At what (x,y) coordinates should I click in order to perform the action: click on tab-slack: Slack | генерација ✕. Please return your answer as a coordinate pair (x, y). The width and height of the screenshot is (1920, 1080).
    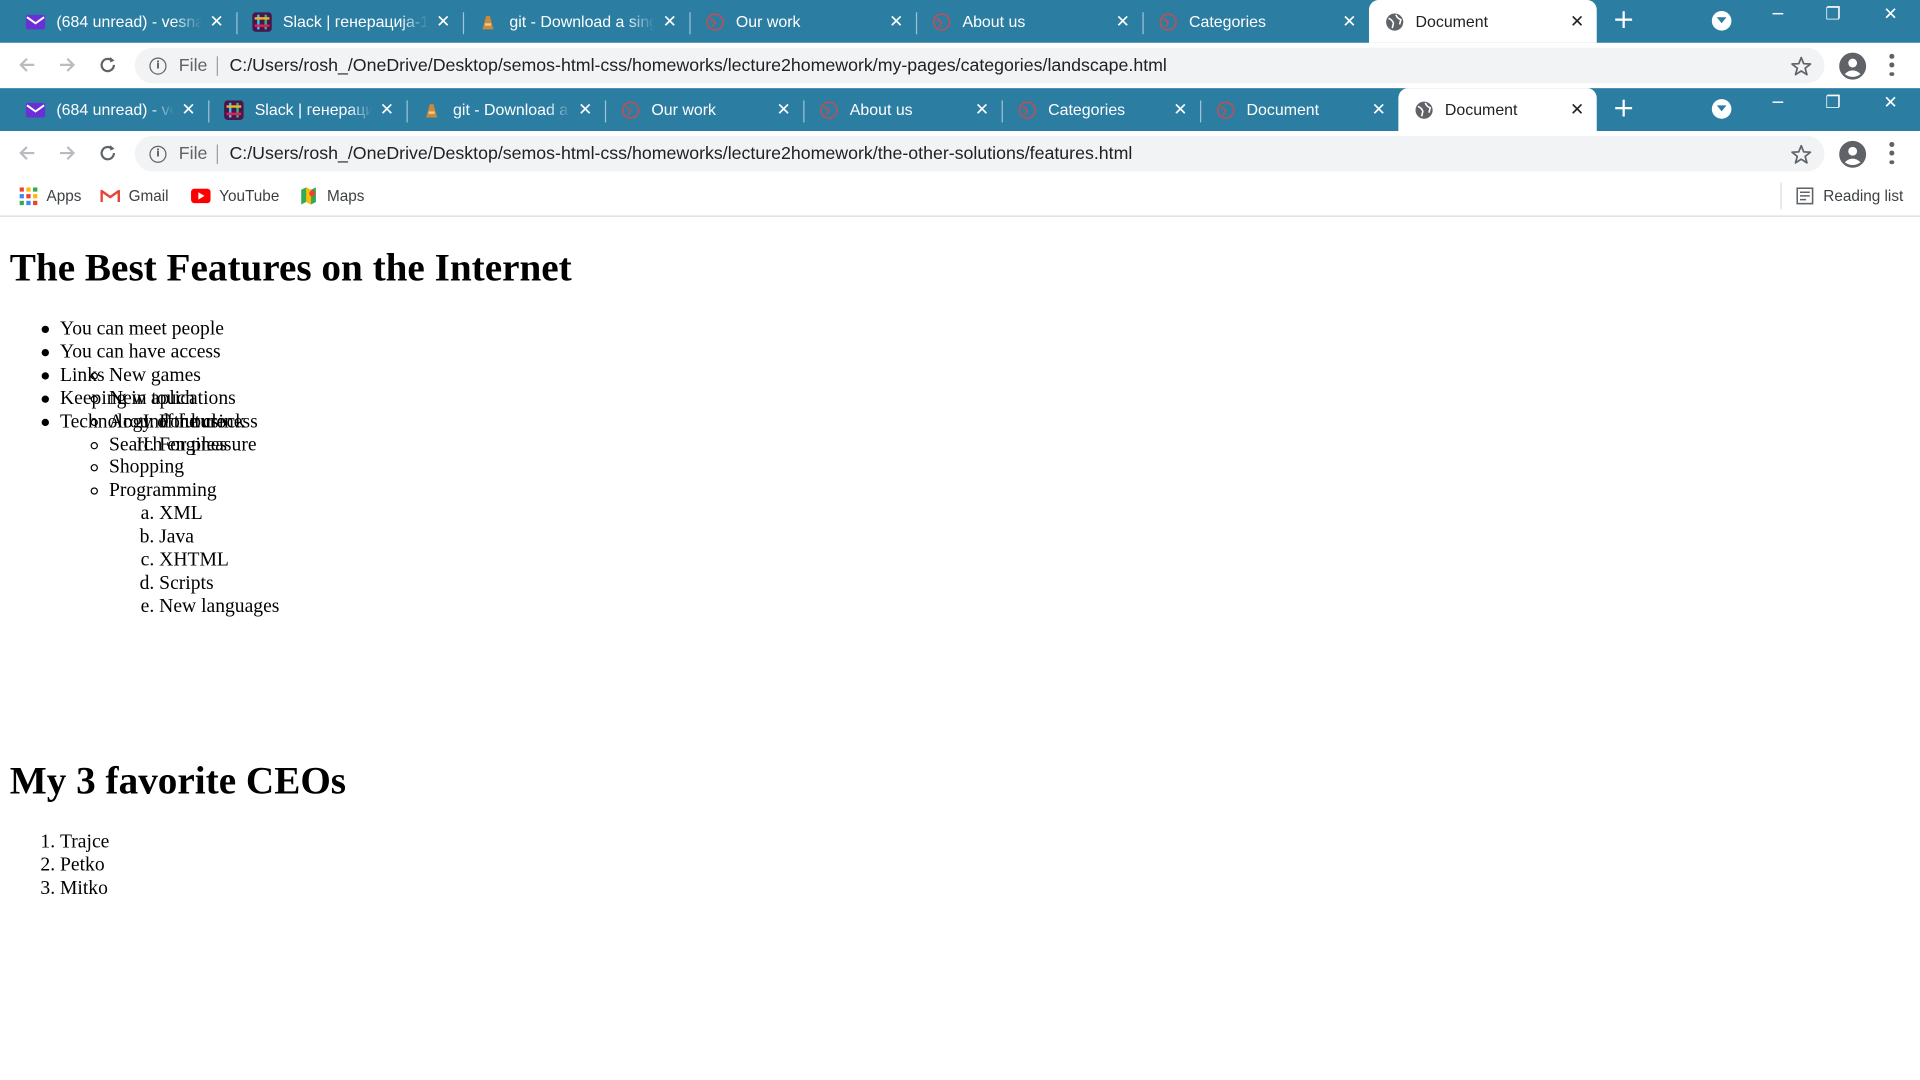
    Looking at the image, I should click on (308, 110).